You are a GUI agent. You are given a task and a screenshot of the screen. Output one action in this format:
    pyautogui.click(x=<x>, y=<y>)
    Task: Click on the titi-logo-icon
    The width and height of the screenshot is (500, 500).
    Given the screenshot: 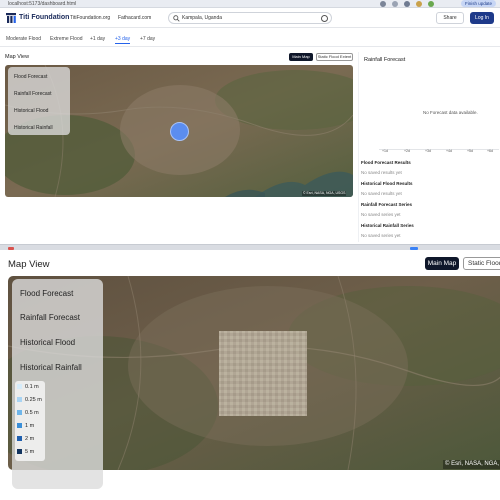 What is the action you would take?
    pyautogui.click(x=11, y=18)
    